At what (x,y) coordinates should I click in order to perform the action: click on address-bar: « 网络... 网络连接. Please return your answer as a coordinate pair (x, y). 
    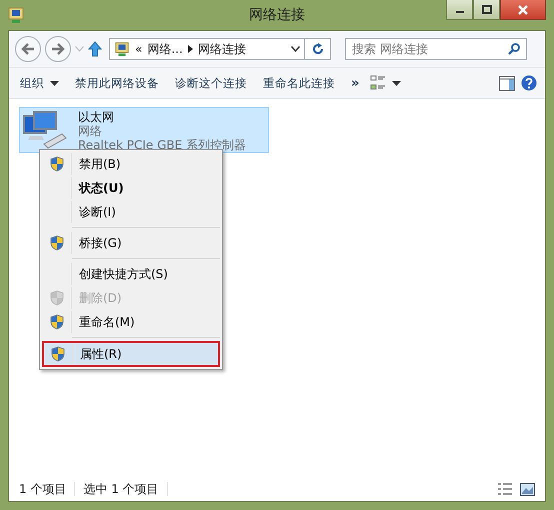
    Looking at the image, I should click on (207, 49).